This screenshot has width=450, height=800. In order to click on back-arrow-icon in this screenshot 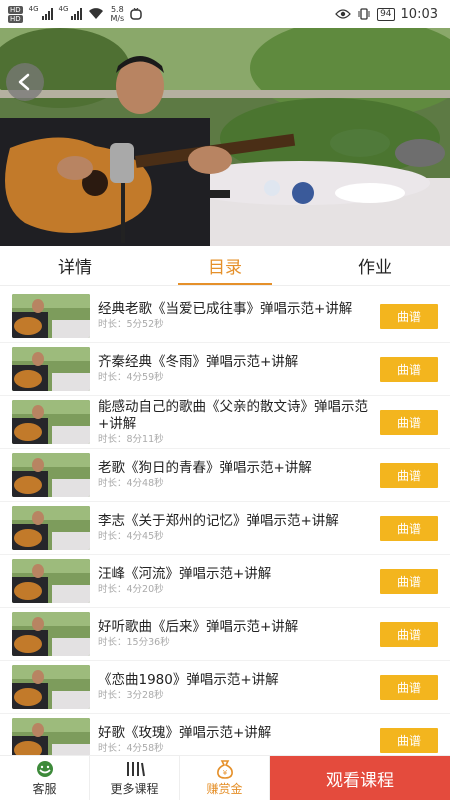, I will do `click(24, 82)`.